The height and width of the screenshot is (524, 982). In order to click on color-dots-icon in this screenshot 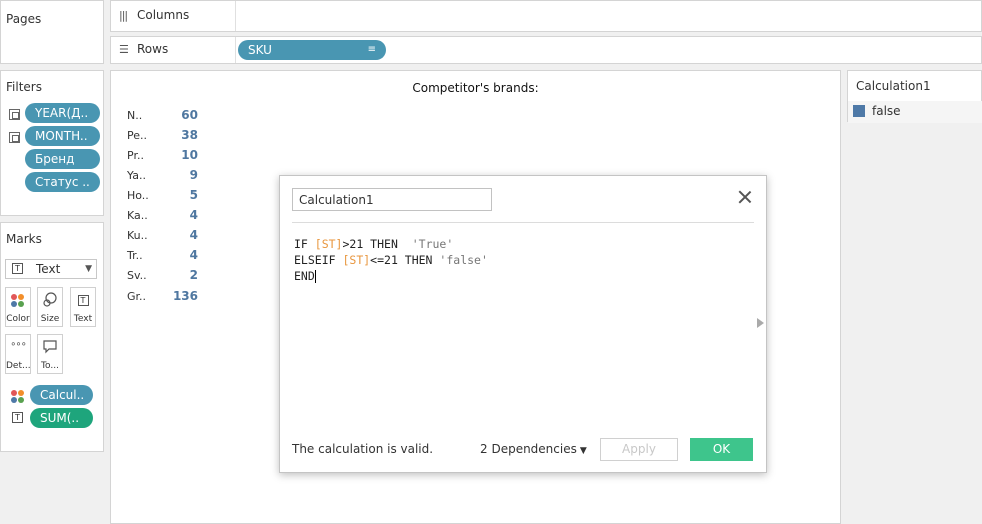, I will do `click(18, 397)`.